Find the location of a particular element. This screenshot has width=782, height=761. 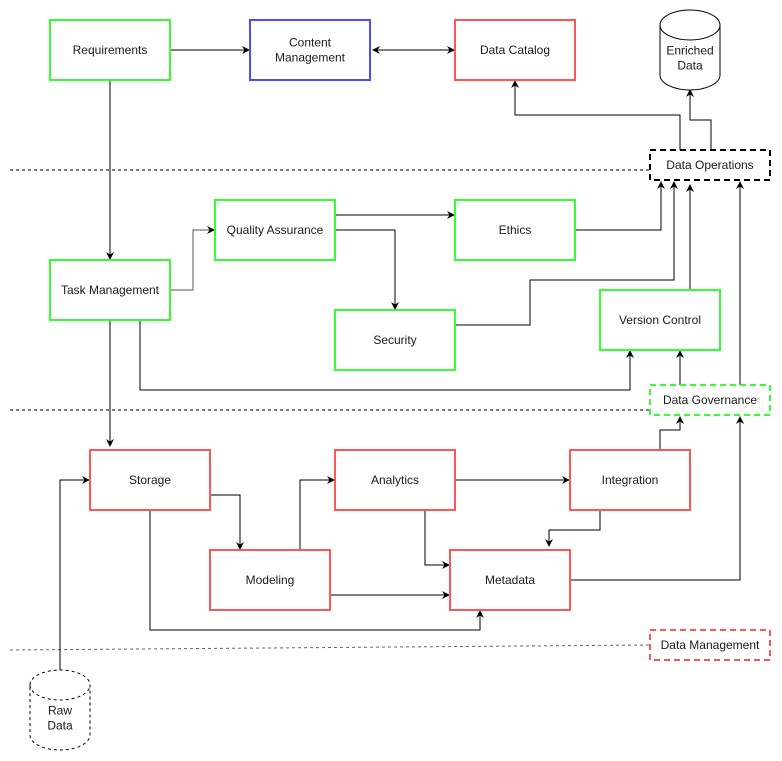

node-modeling: Modeling is located at coordinates (270, 580).